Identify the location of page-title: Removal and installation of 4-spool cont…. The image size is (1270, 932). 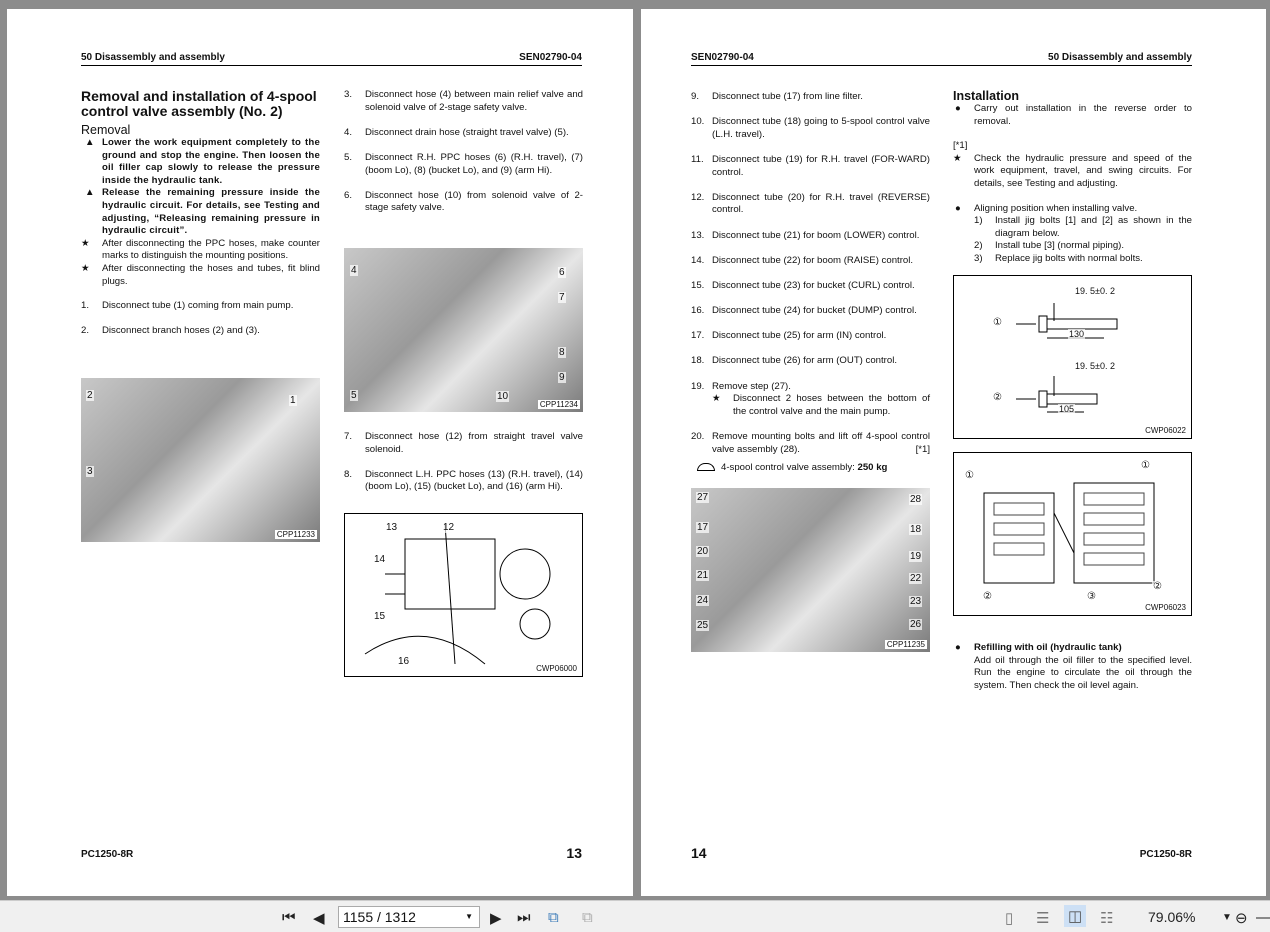
(199, 103).